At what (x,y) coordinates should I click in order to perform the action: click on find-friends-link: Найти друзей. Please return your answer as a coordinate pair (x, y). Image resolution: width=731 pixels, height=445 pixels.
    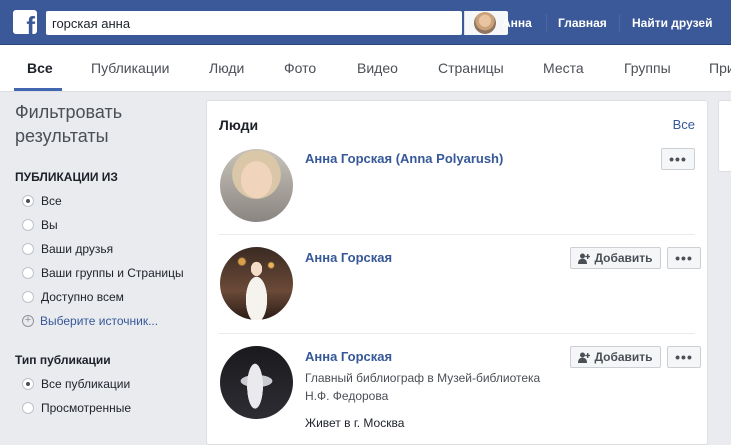
    Looking at the image, I should click on (672, 23).